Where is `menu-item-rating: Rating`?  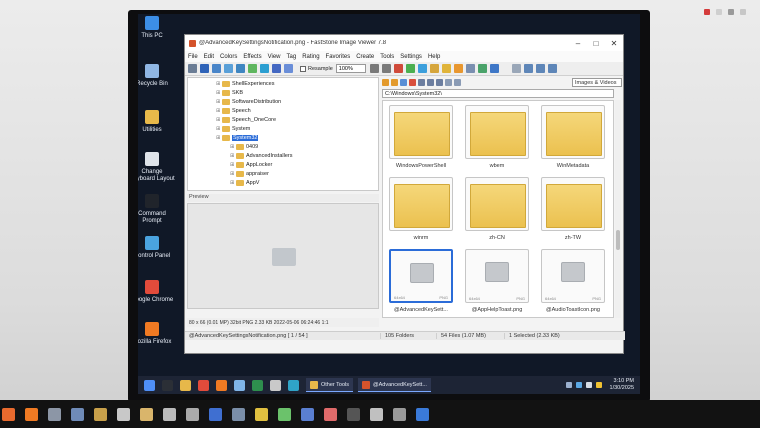
menu-item-rating: Rating is located at coordinates (310, 57).